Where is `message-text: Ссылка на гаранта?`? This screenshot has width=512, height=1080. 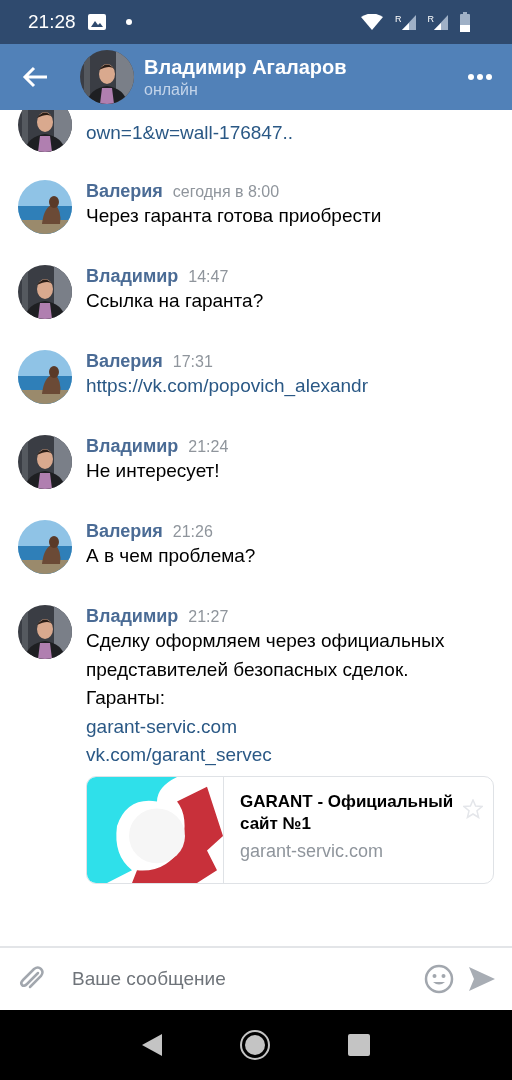
message-text: Ссылка на гаранта? is located at coordinates (175, 301).